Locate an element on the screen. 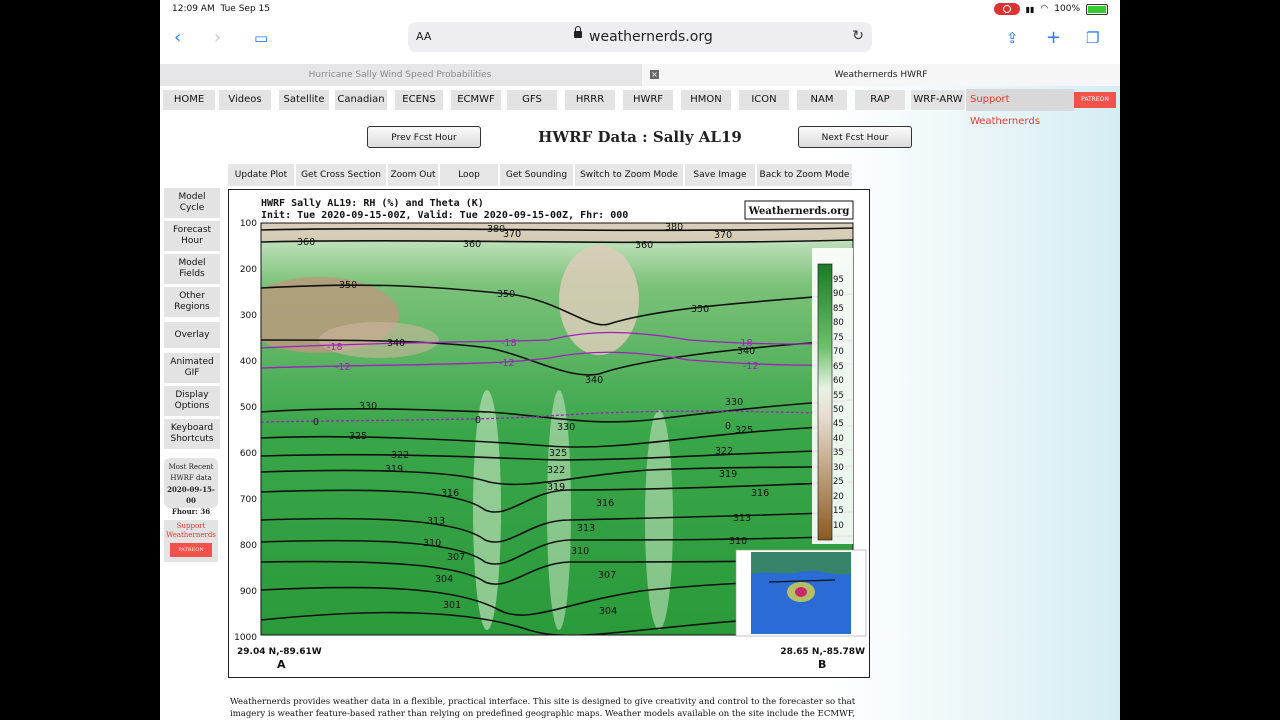 This screenshot has width=1280, height=720. nav-hrrr: HRRR is located at coordinates (590, 100).